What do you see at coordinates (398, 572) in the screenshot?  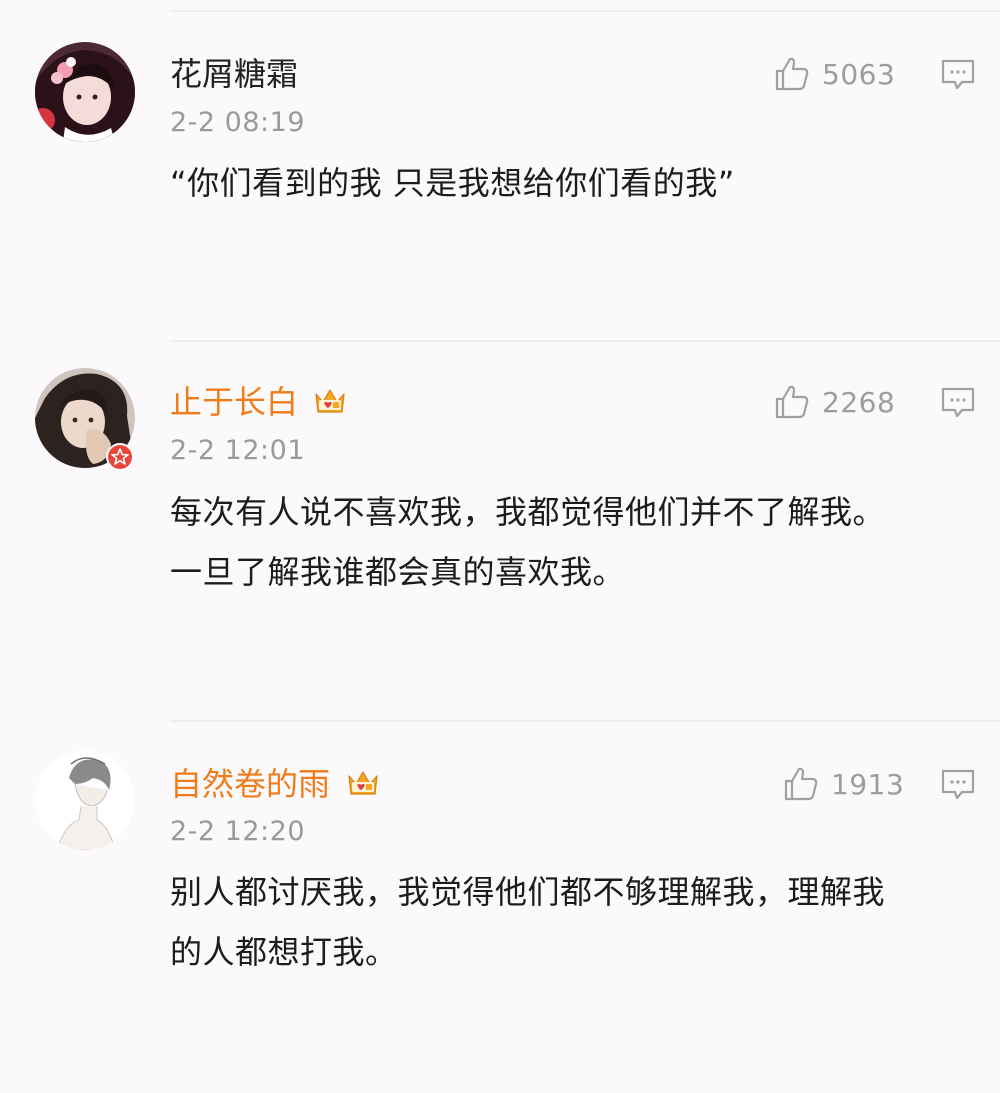 I see `comment-line: 一旦了解我谁都会真的喜欢我。` at bounding box center [398, 572].